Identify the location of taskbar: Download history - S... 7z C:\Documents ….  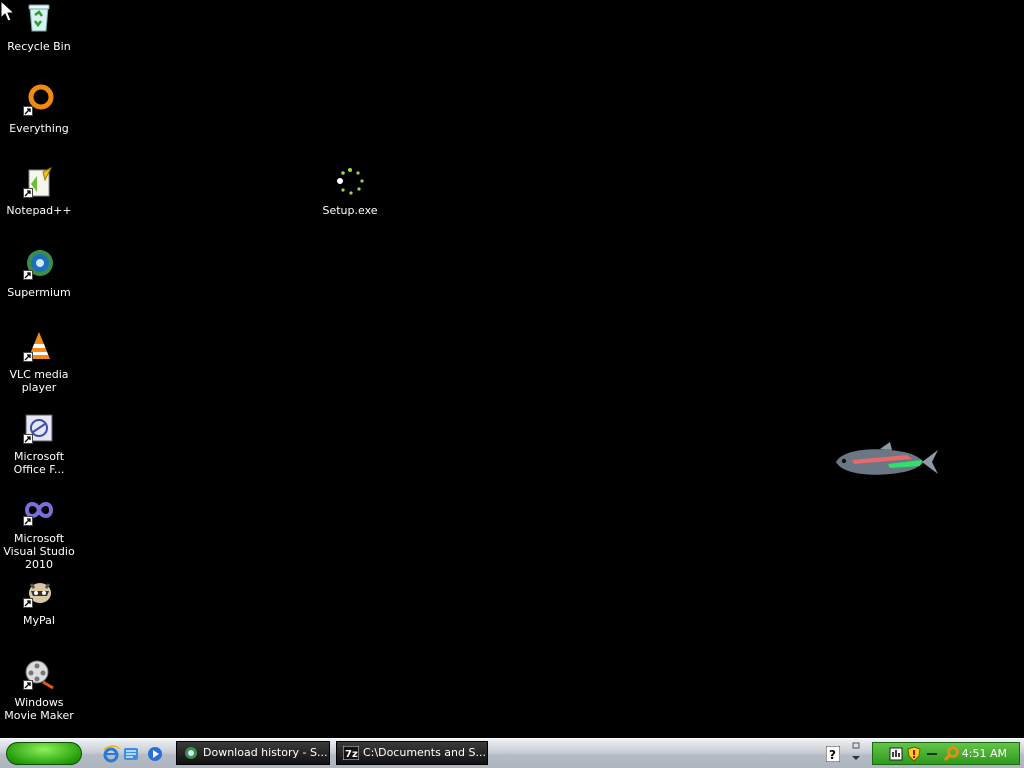
(512, 753).